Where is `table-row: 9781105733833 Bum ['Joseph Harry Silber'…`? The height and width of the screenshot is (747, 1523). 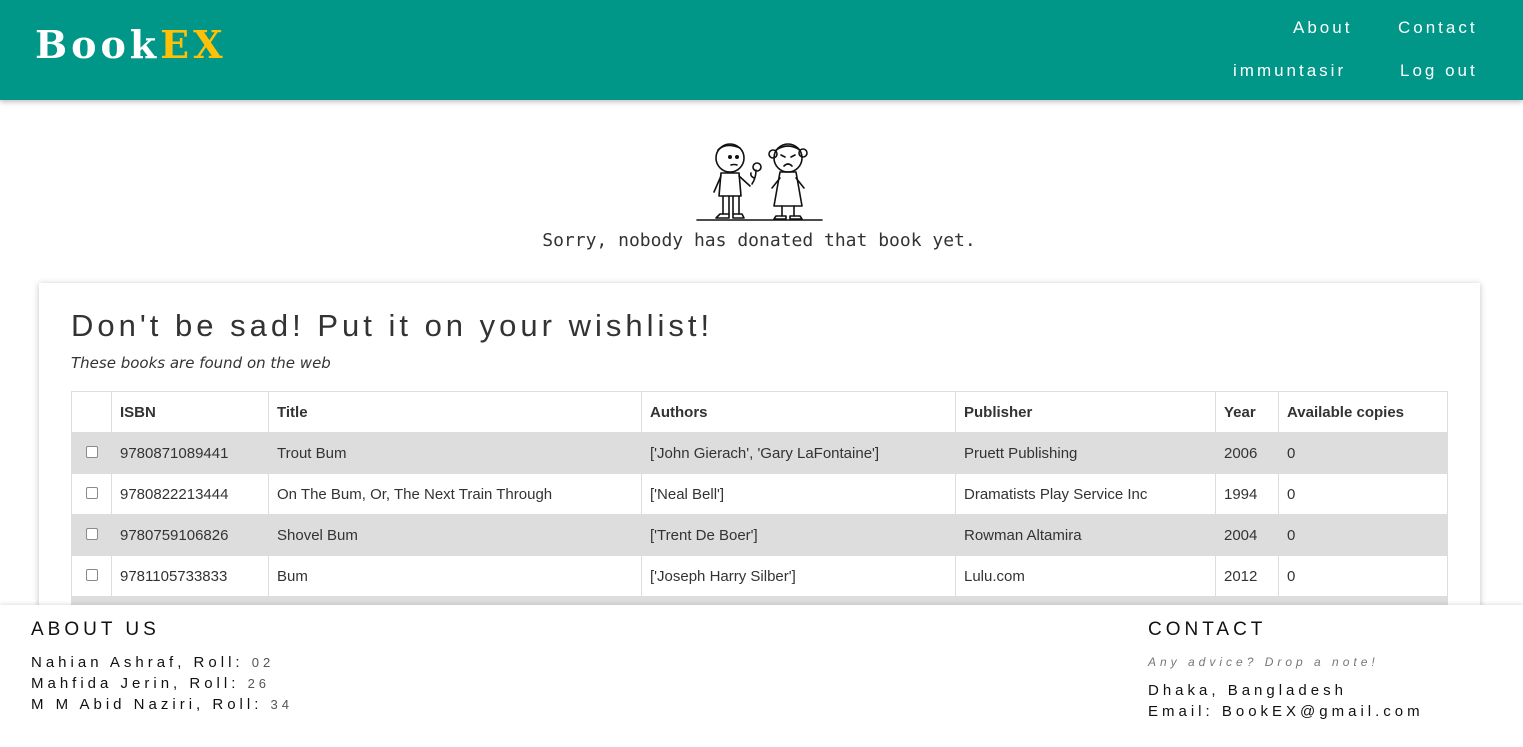 table-row: 9781105733833 Bum ['Joseph Harry Silber'… is located at coordinates (759, 576).